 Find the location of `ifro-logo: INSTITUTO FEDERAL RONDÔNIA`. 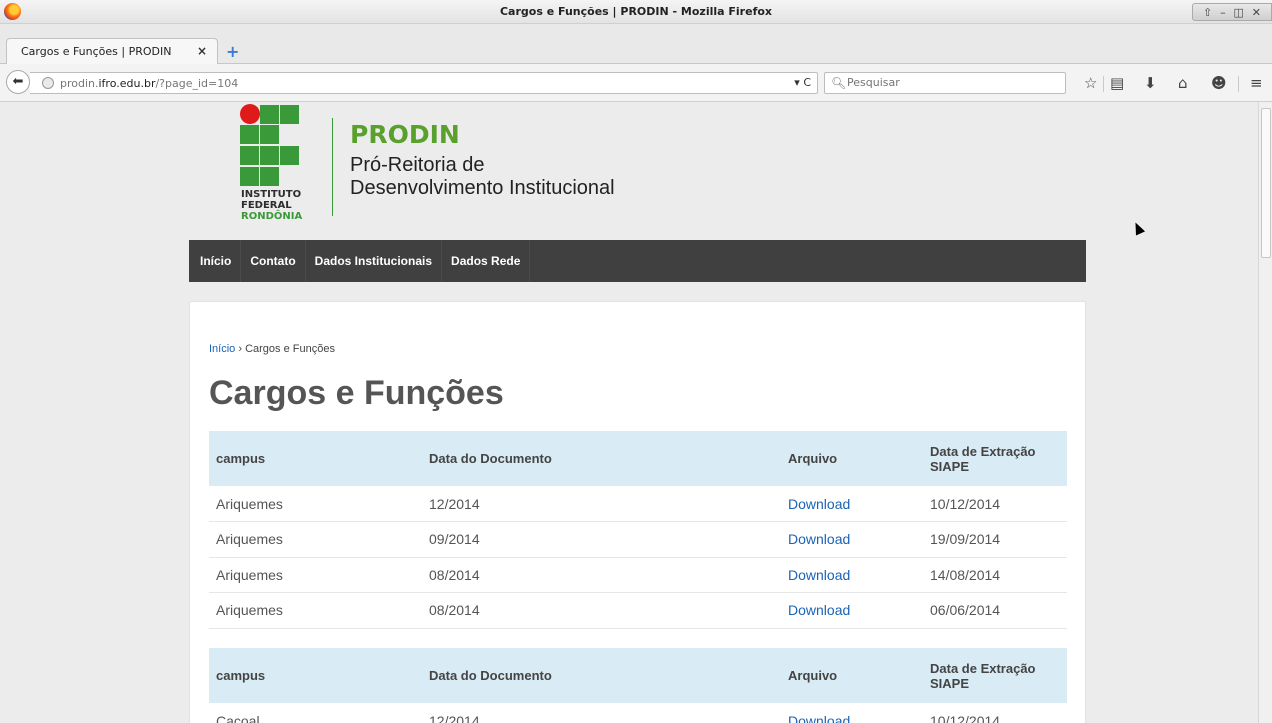

ifro-logo: INSTITUTO FEDERAL RONDÔNIA is located at coordinates (275, 166).